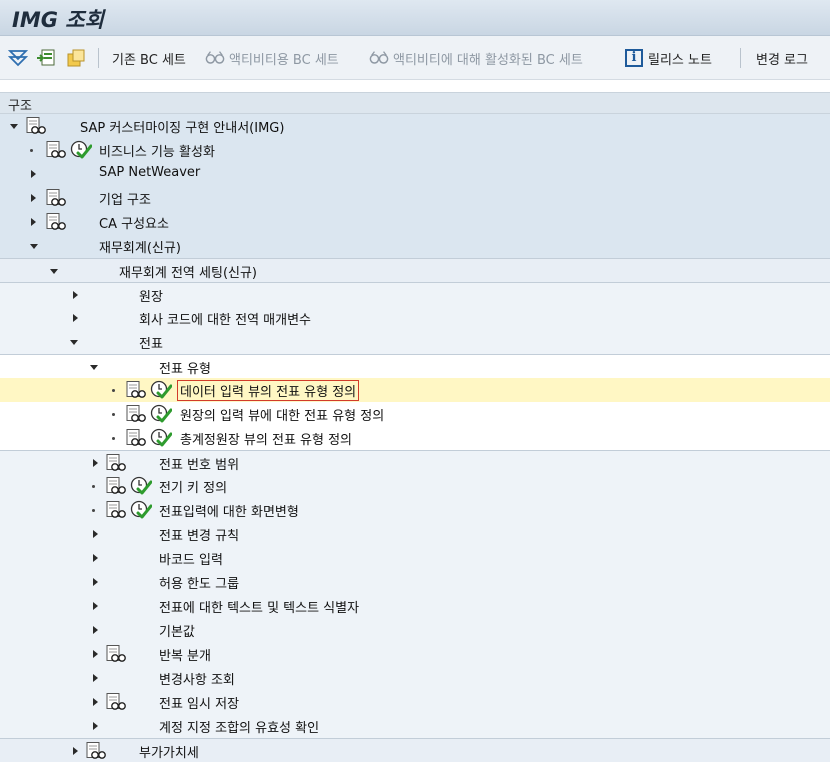 This screenshot has height=766, width=830. What do you see at coordinates (476, 58) in the screenshot?
I see `activated-bc-sets-button: 액티비티에 대해 활성화된 BC 세트` at bounding box center [476, 58].